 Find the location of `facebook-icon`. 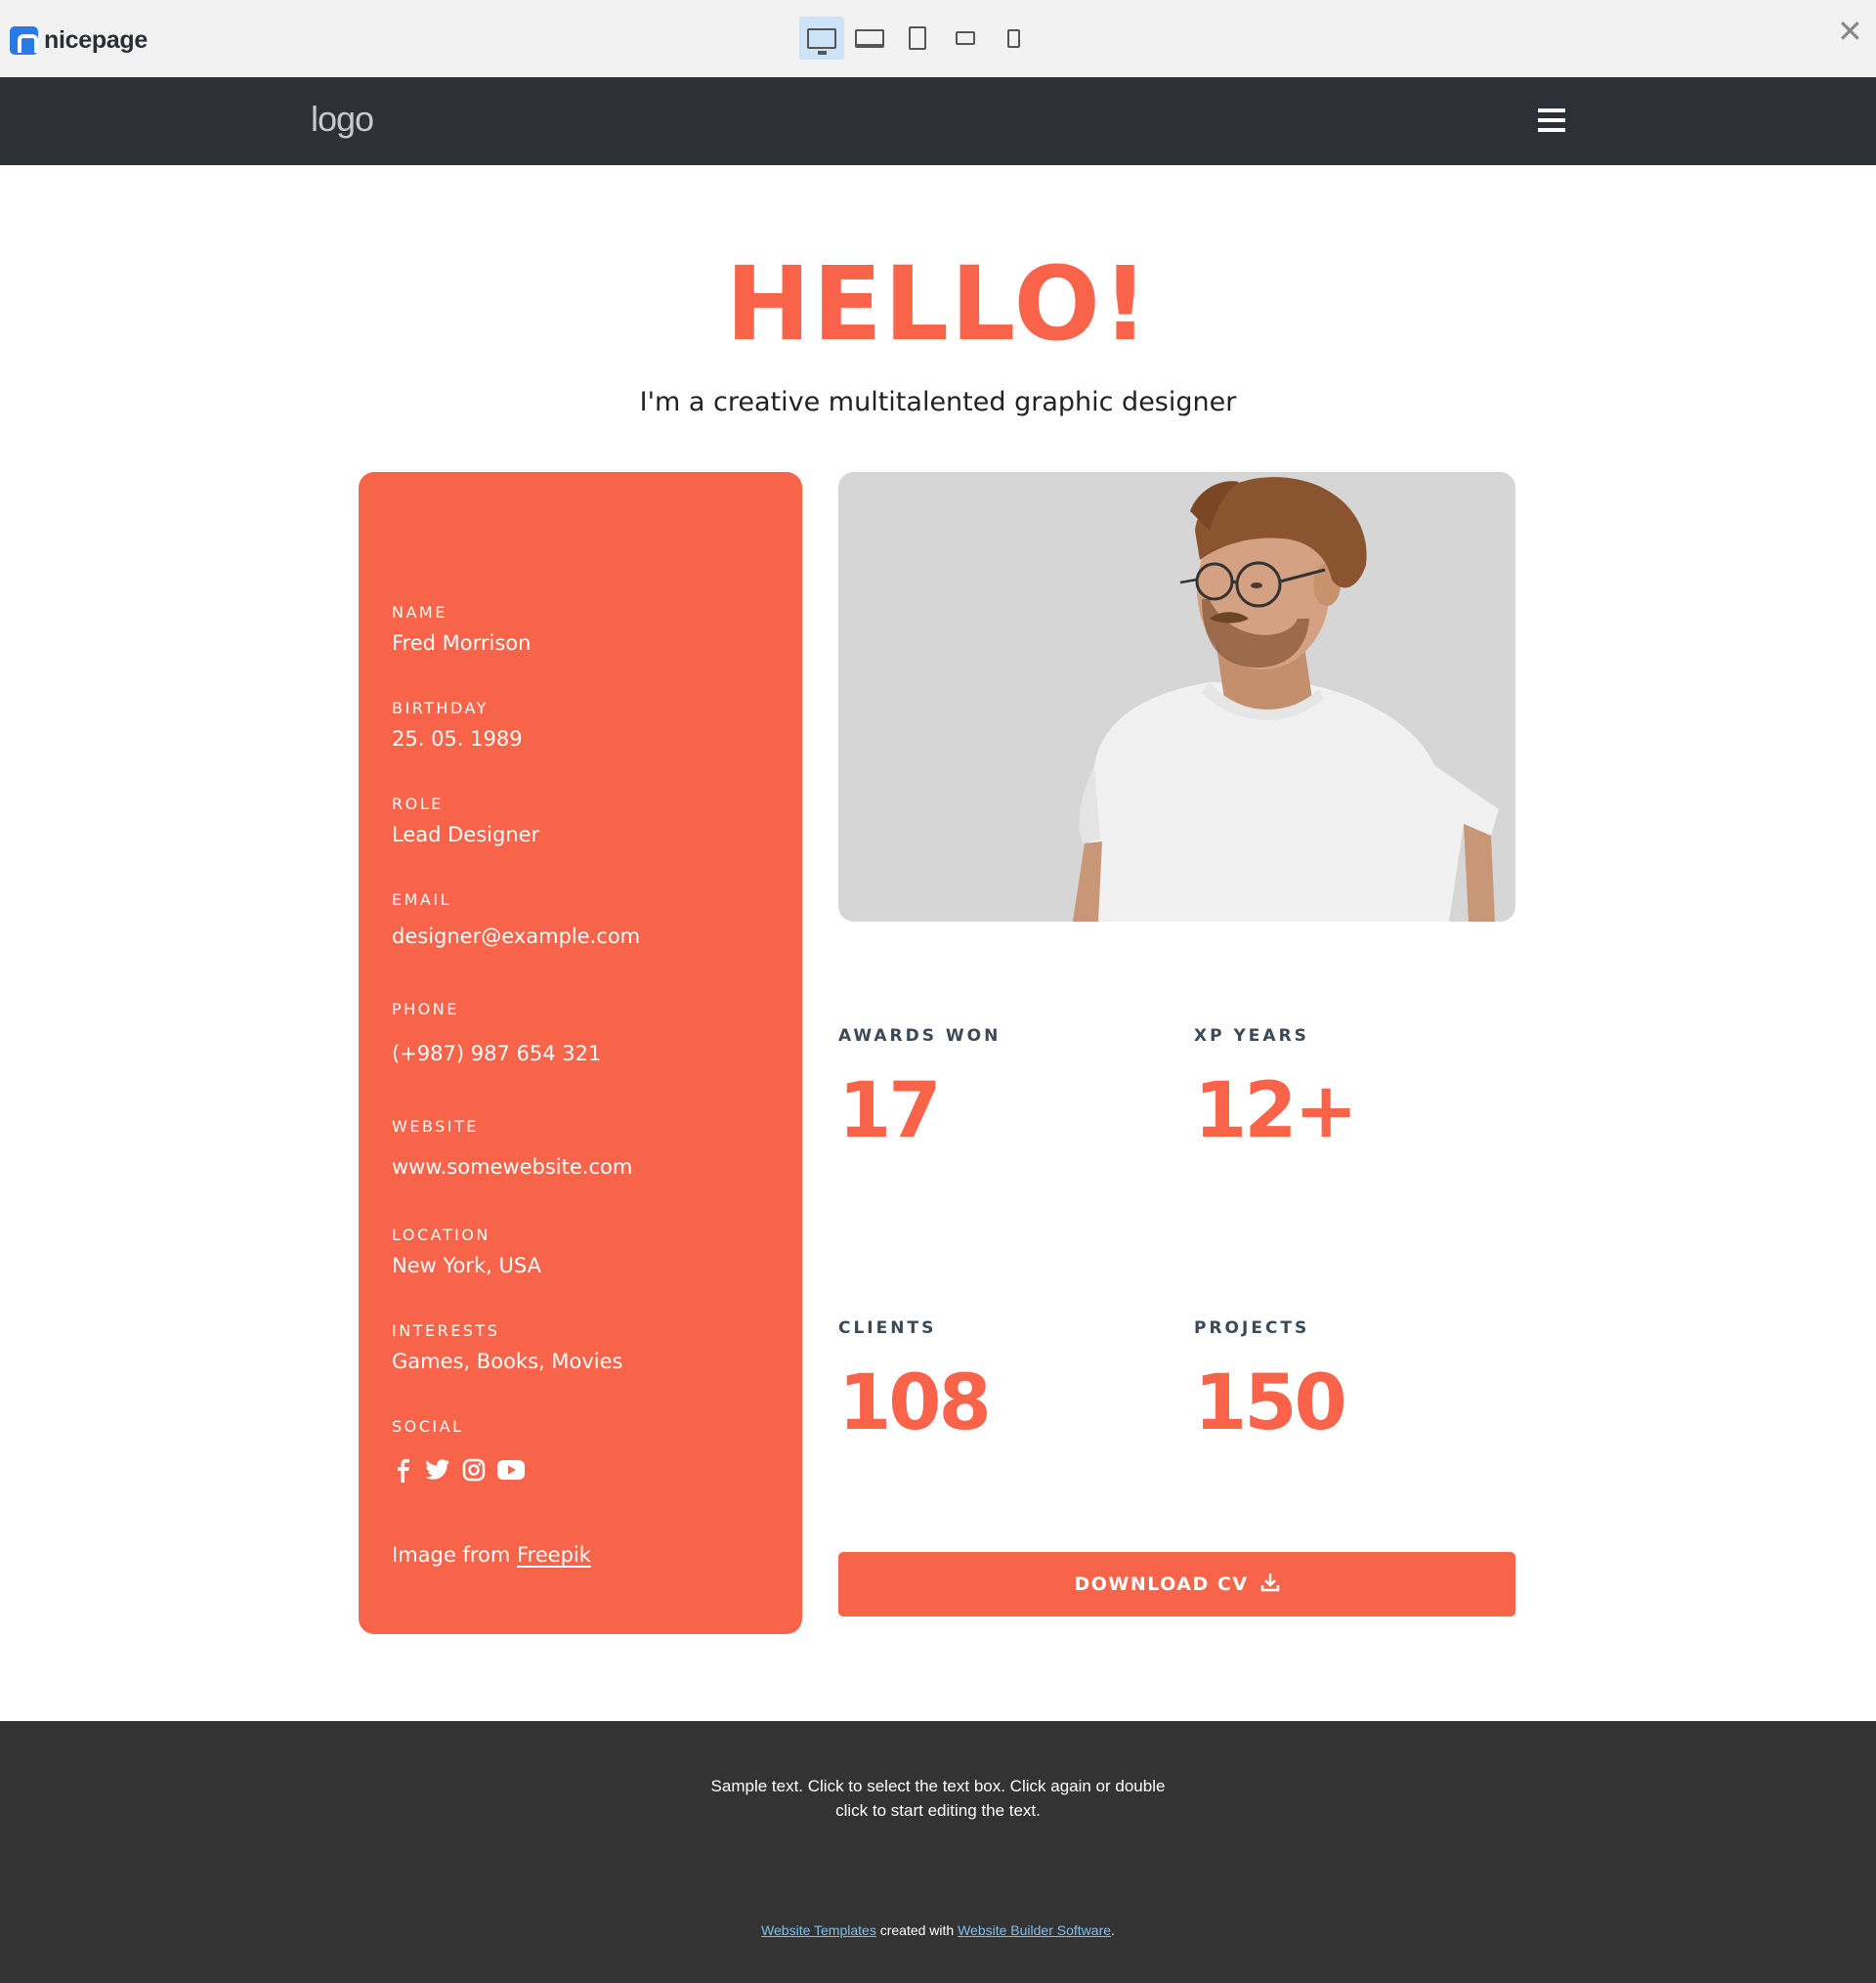

facebook-icon is located at coordinates (403, 1470).